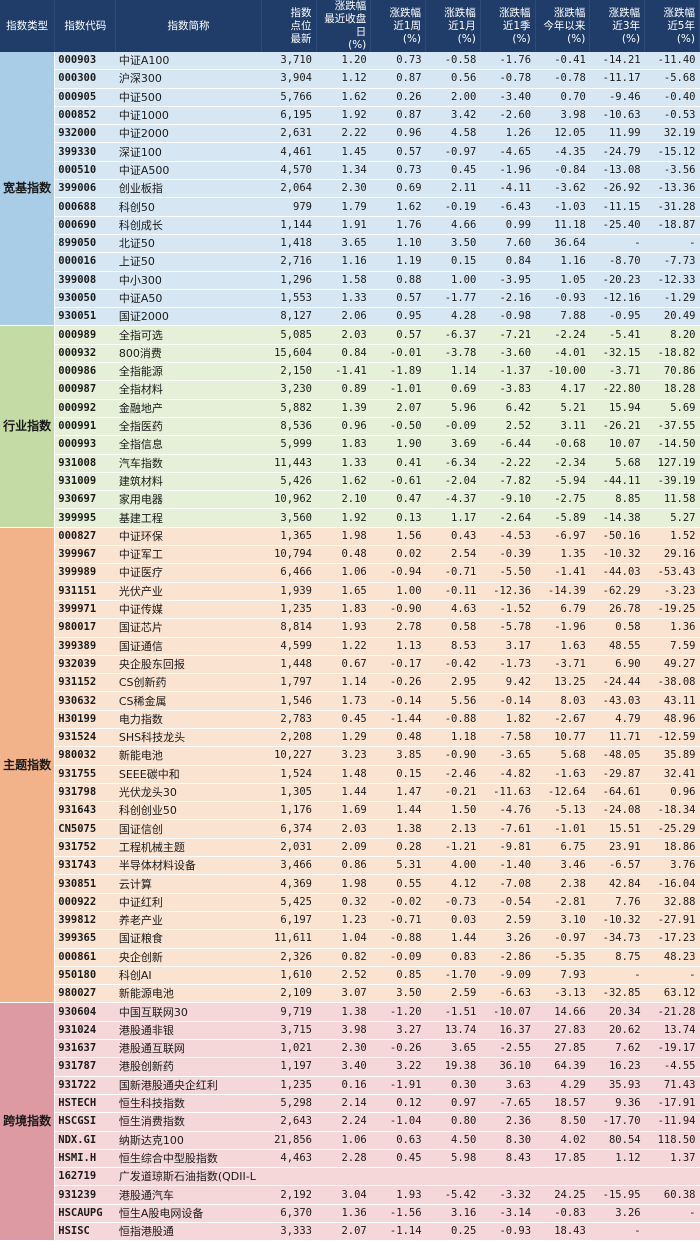  What do you see at coordinates (398, 335) in the screenshot?
I see `cell-value: 0.57` at bounding box center [398, 335].